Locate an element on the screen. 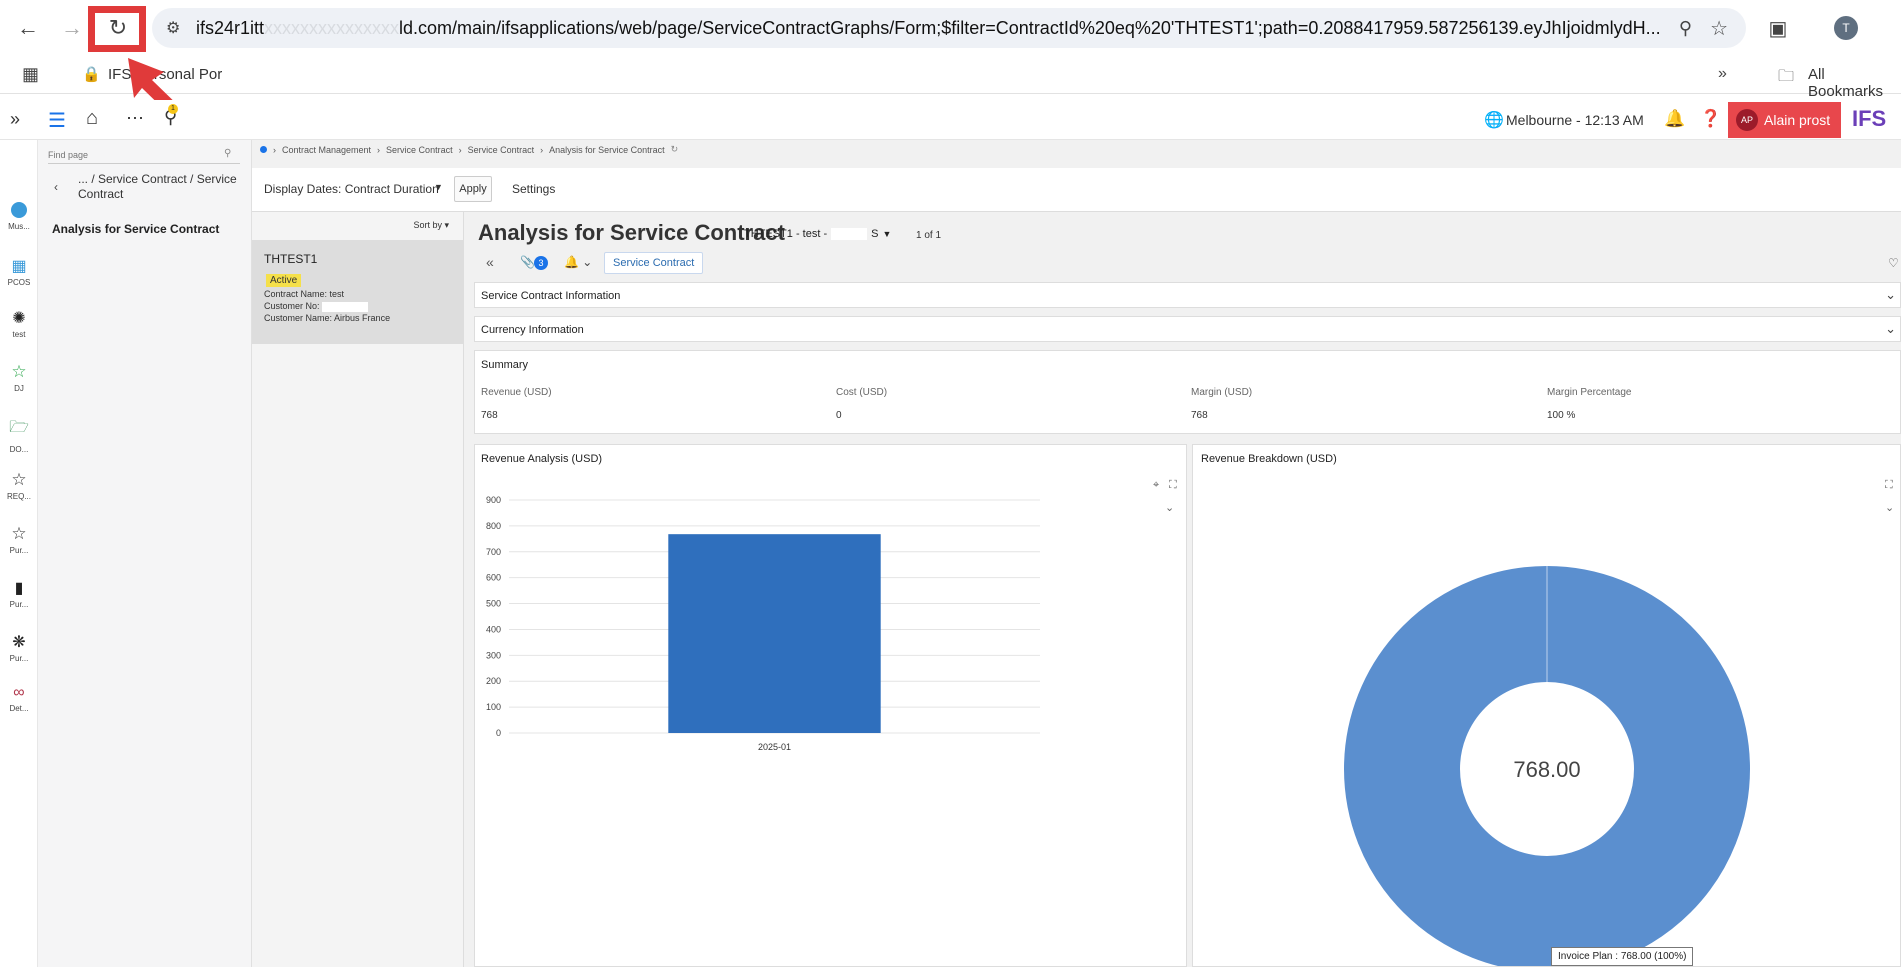  bell-icon: 🔔 is located at coordinates (1674, 119).